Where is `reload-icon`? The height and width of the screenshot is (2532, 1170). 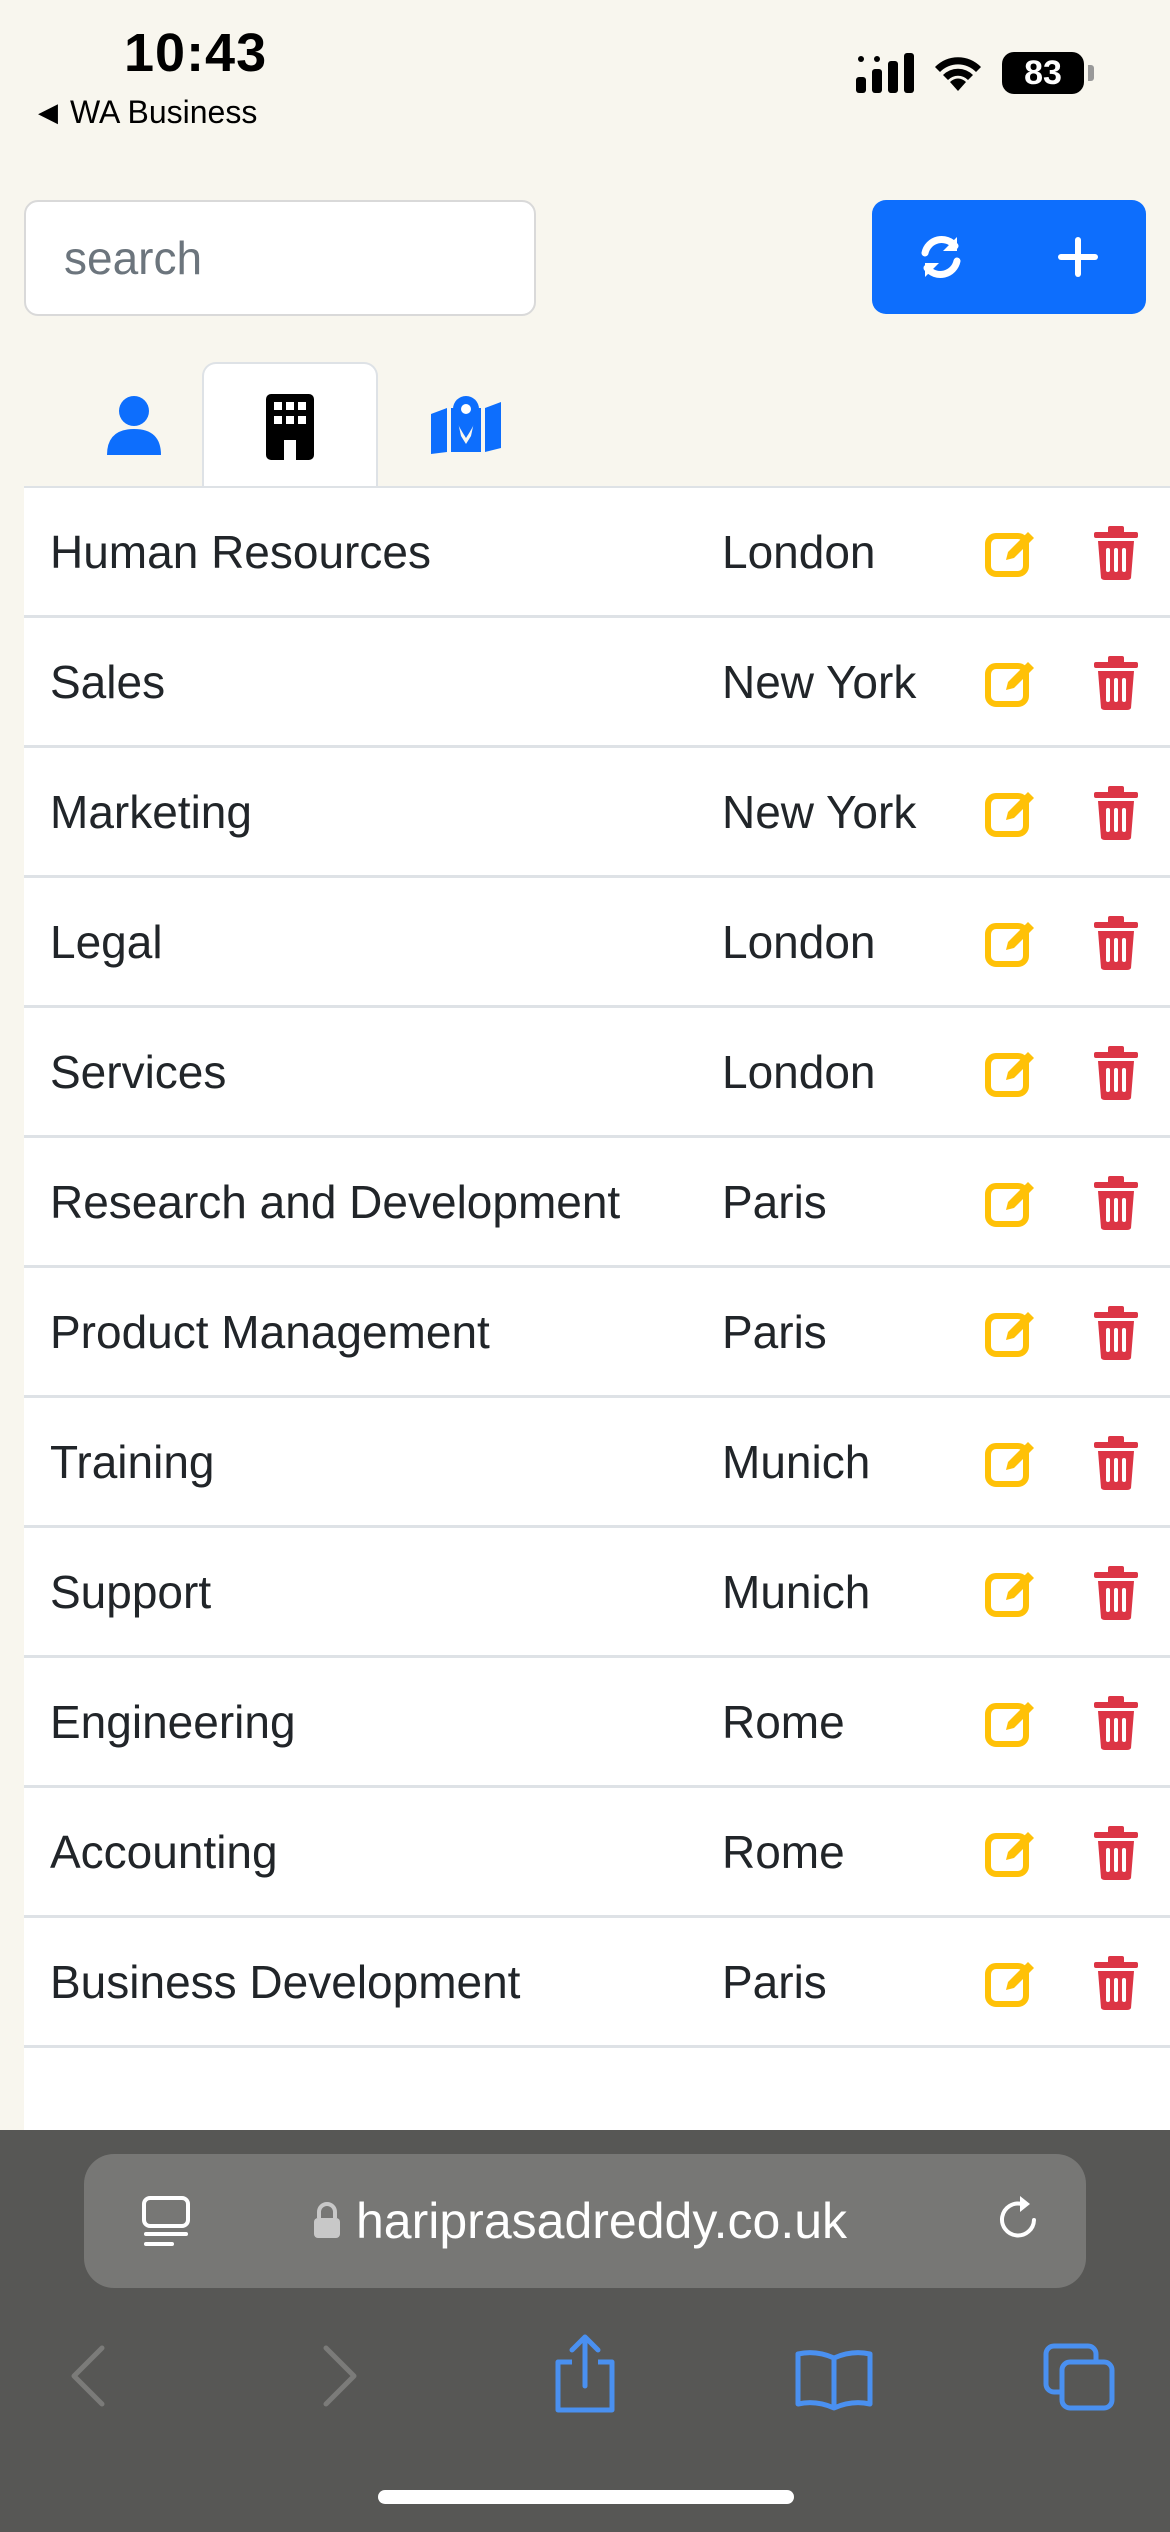 reload-icon is located at coordinates (1018, 2217).